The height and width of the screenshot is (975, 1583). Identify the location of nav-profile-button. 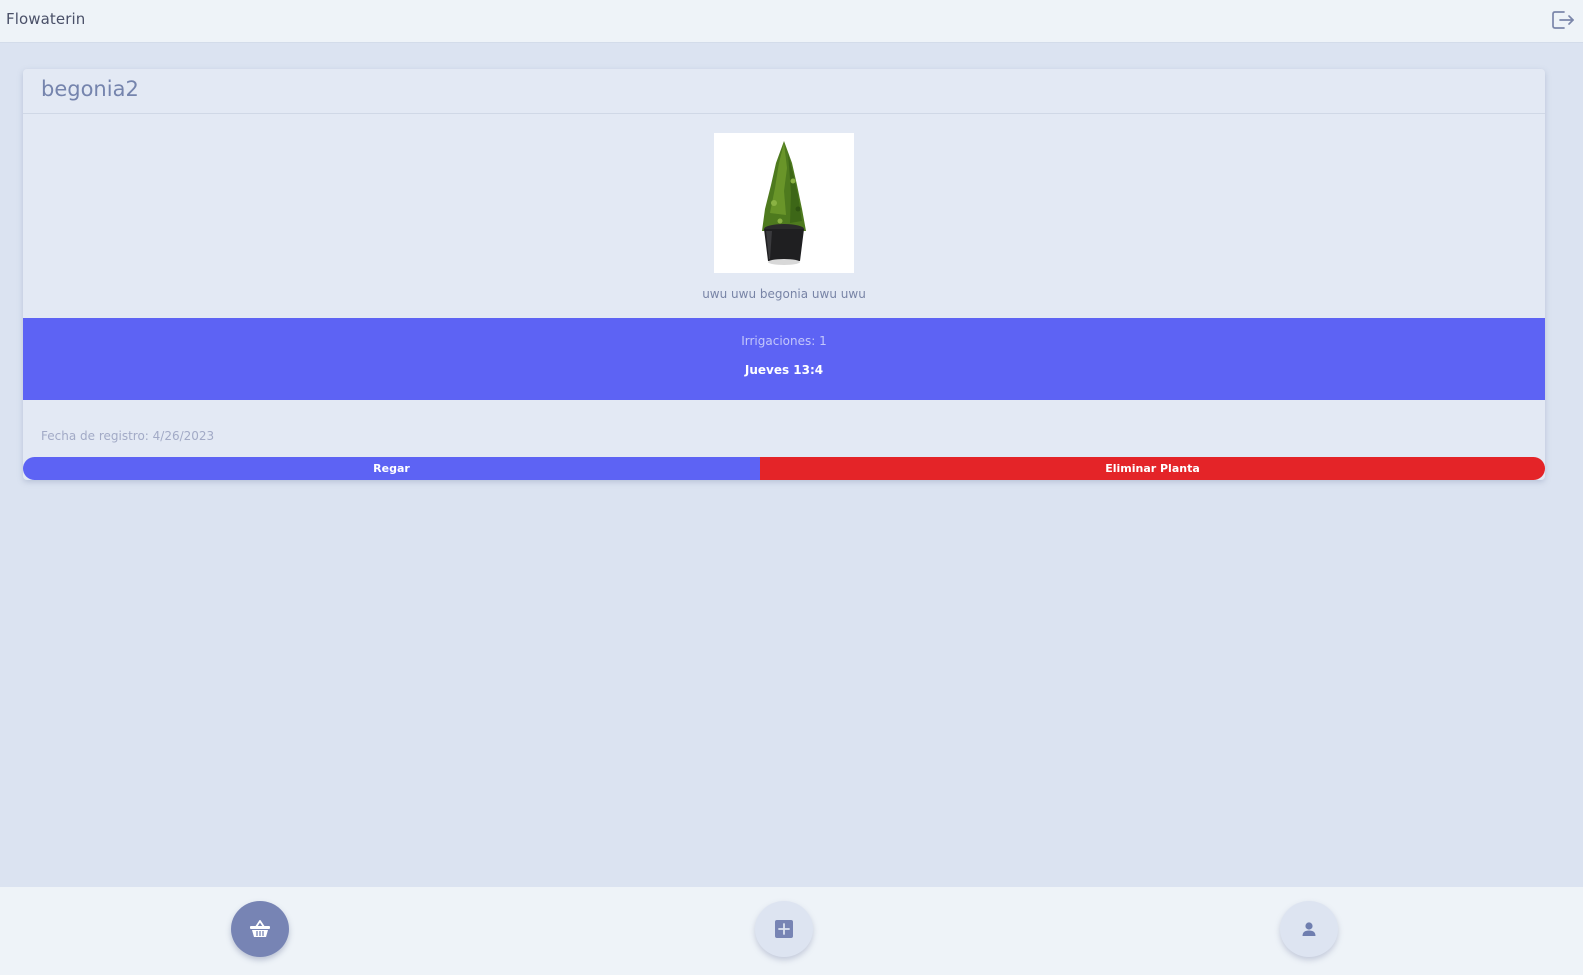
(1309, 929).